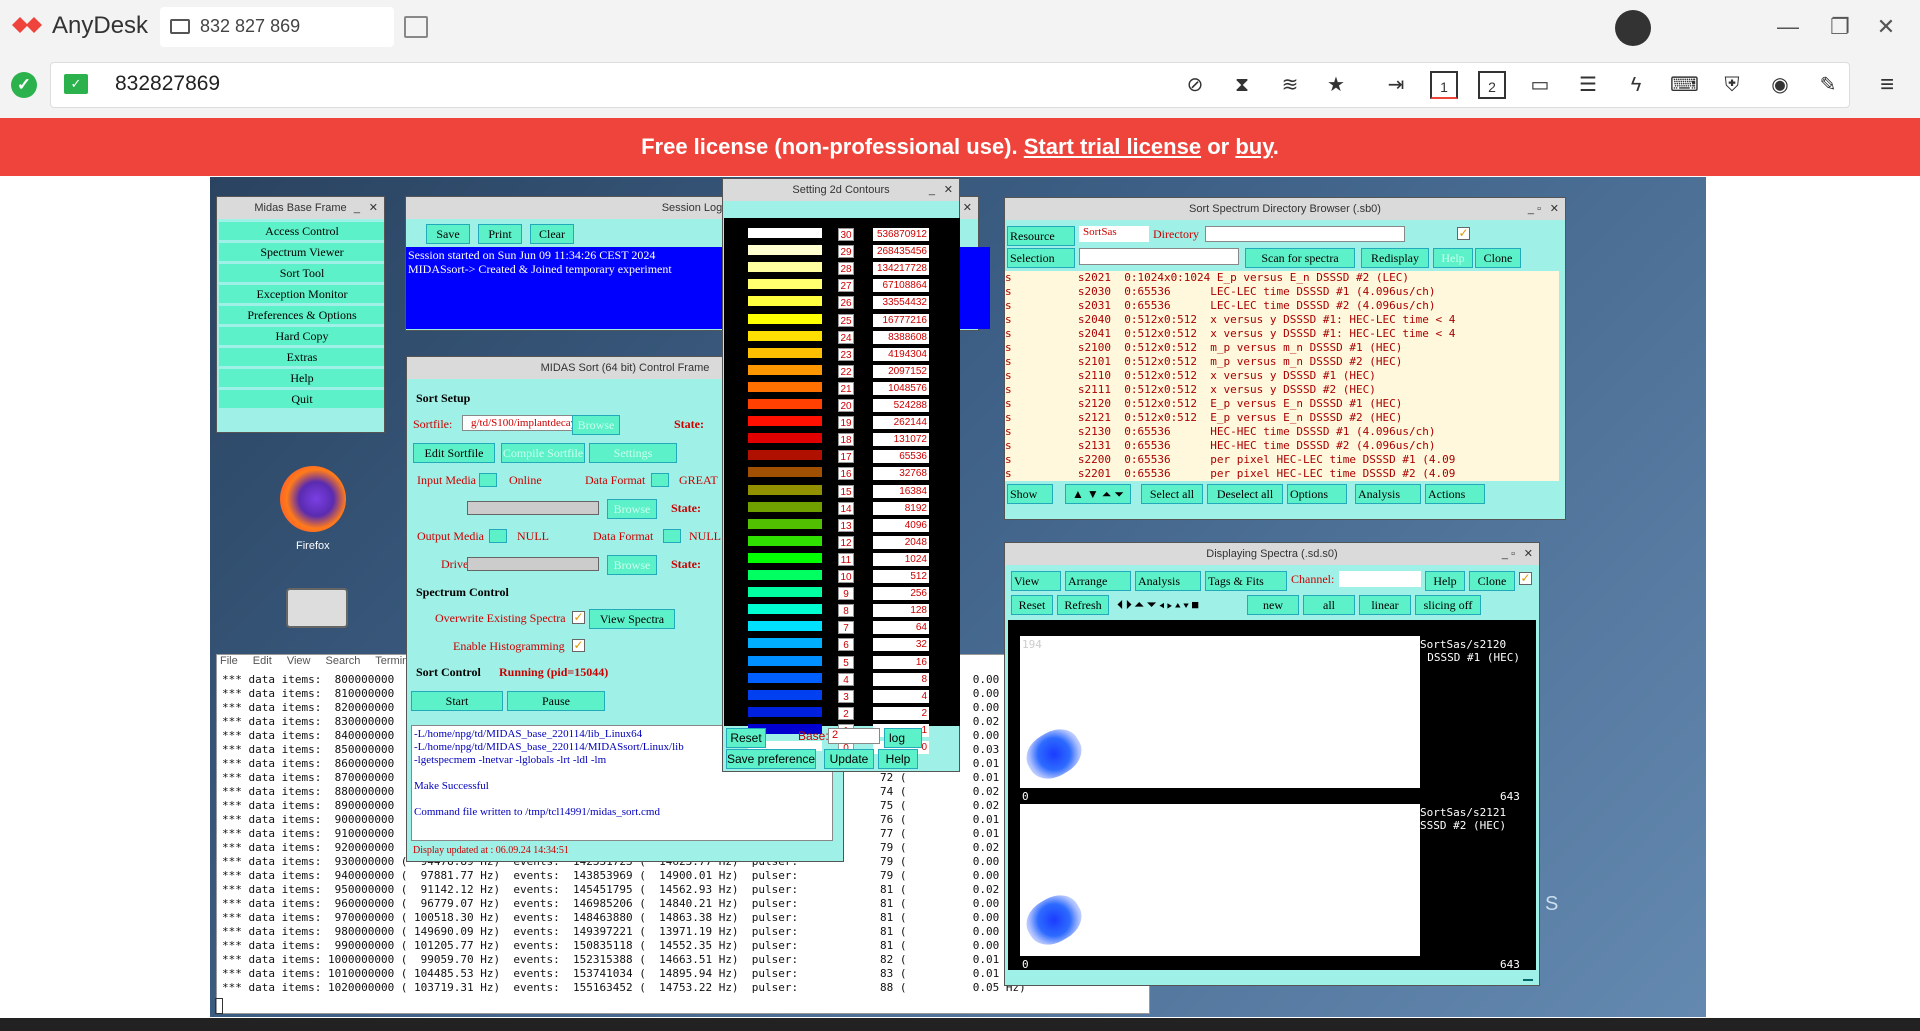 The image size is (1920, 1031). What do you see at coordinates (317, 608) in the screenshot?
I see `camera-icon` at bounding box center [317, 608].